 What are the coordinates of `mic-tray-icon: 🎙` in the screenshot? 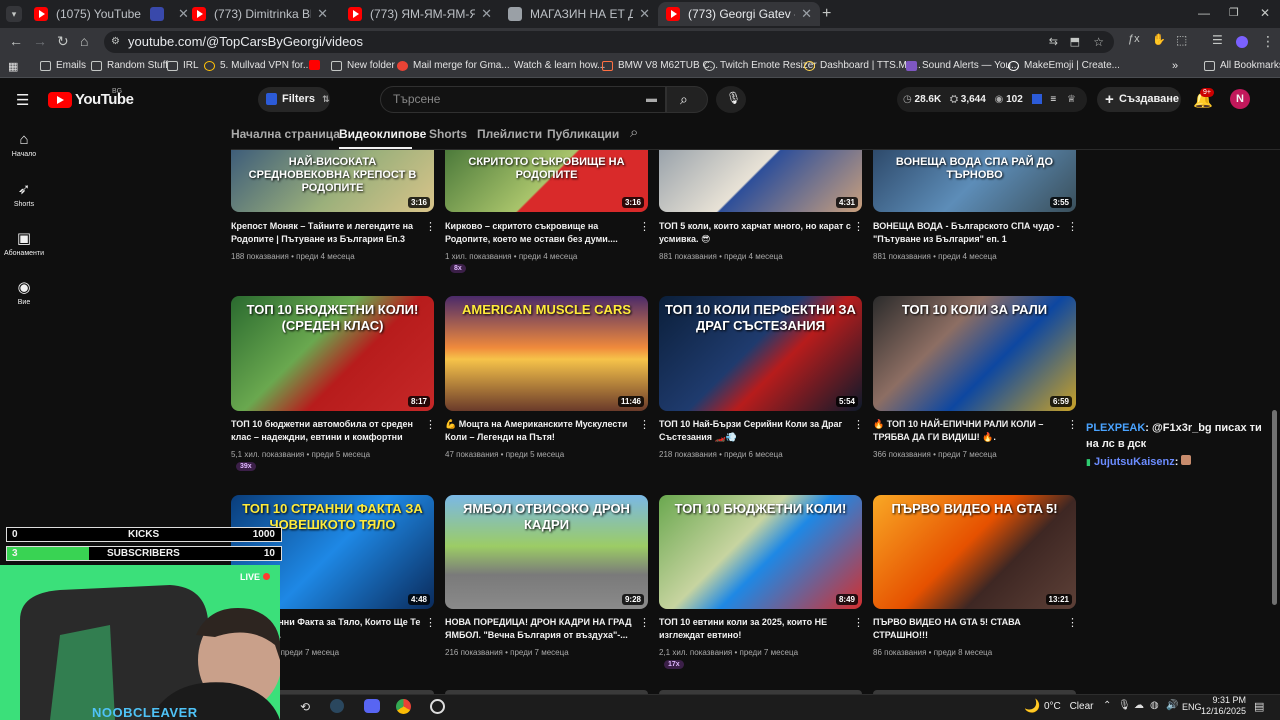 It's located at (1124, 705).